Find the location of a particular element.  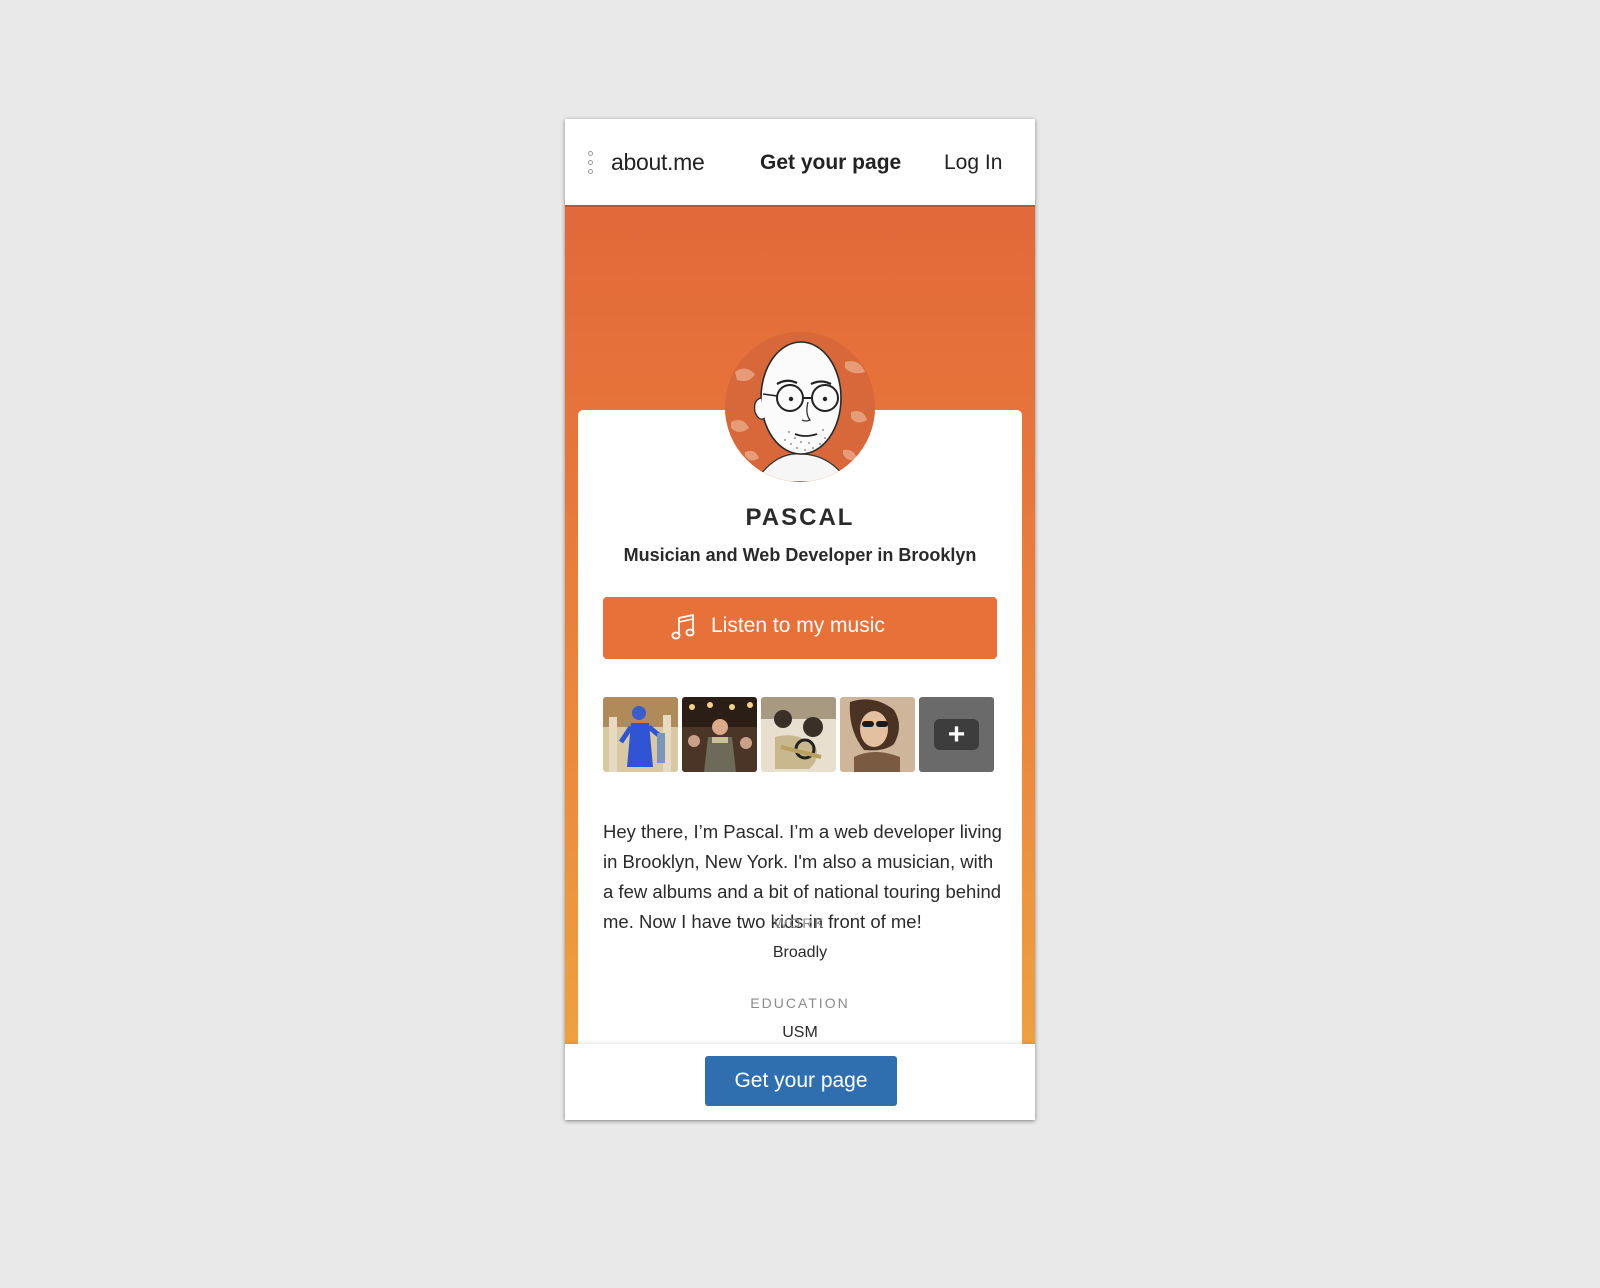

more-photos-button: + is located at coordinates (956, 734).